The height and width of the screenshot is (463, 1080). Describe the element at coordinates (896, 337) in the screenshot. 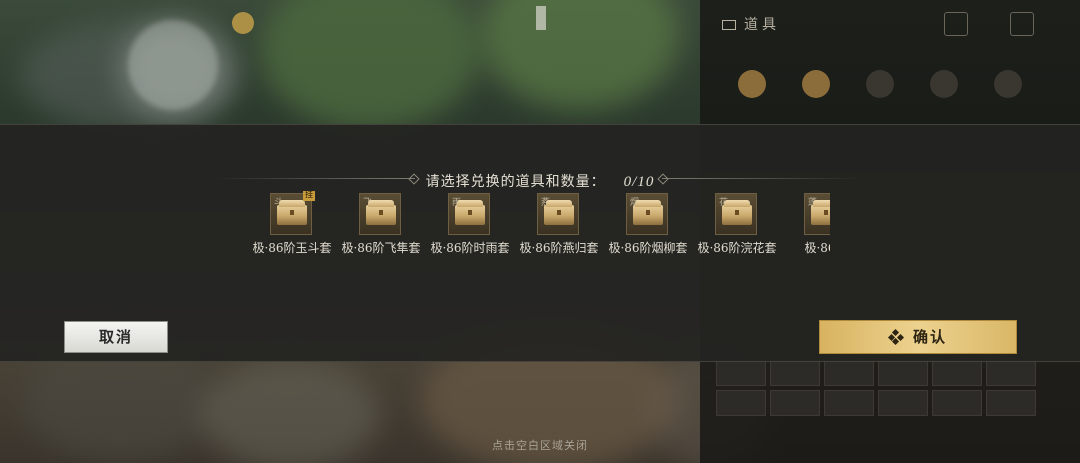

I see `diamond-icon` at that location.